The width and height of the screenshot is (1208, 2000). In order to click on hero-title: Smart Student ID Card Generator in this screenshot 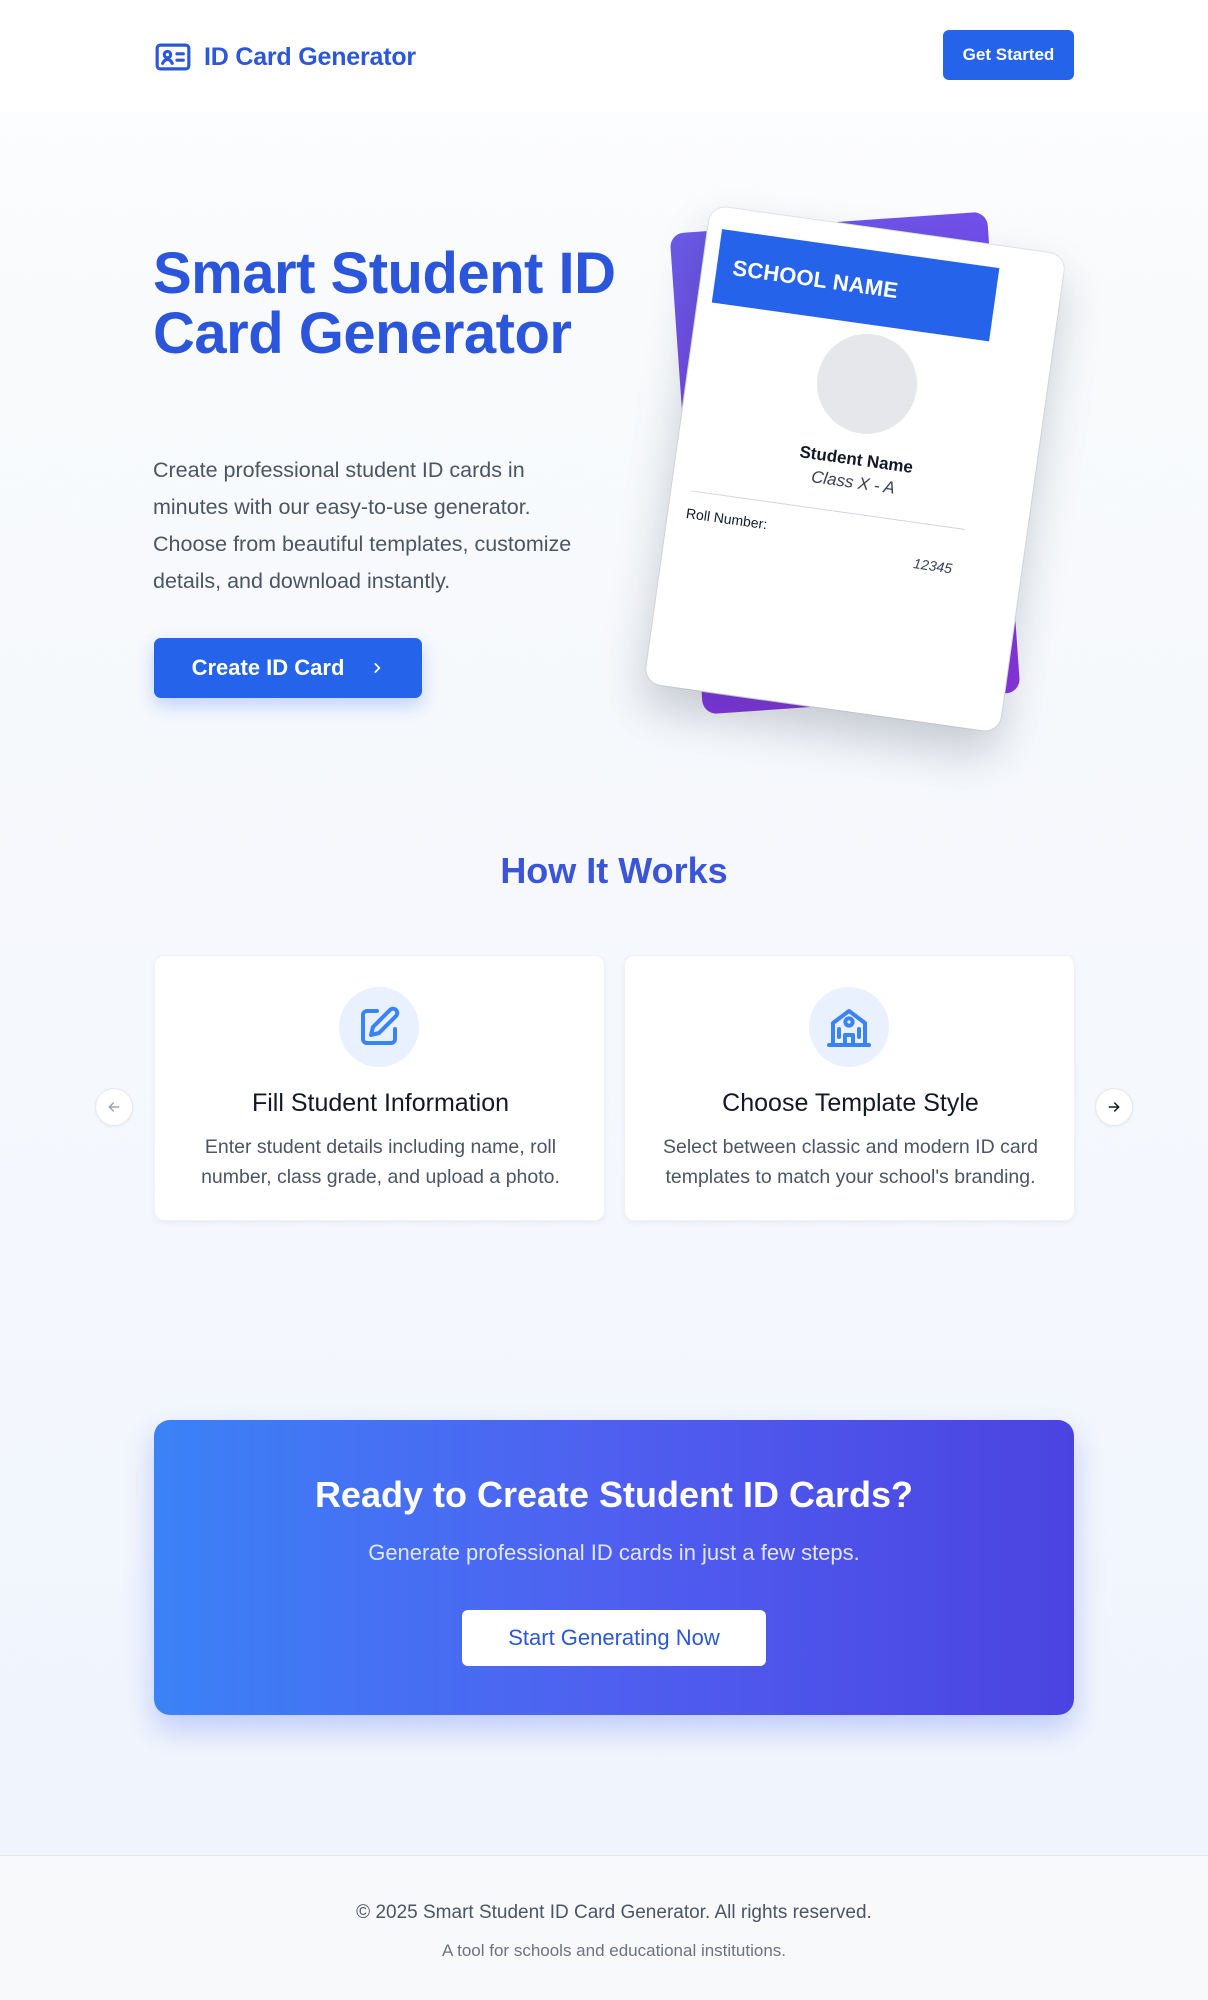, I will do `click(384, 303)`.